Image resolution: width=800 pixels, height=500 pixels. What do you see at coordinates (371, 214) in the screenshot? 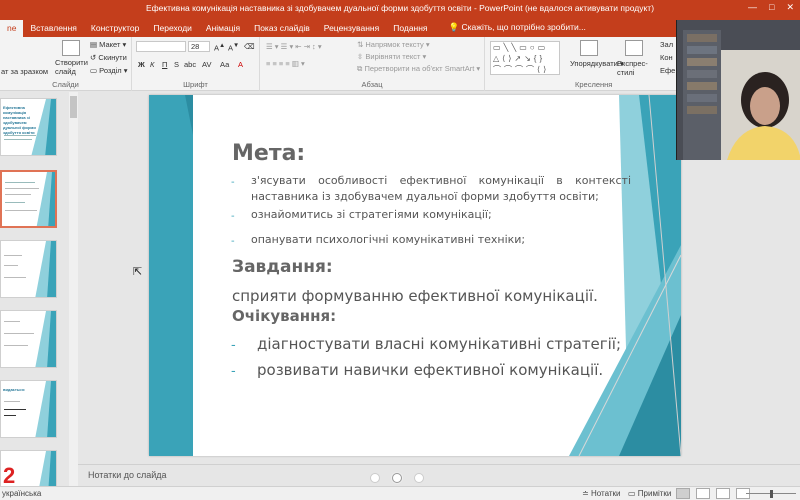
I see `goal-item: ознайомитись зі стратегіями комунікації;` at bounding box center [371, 214].